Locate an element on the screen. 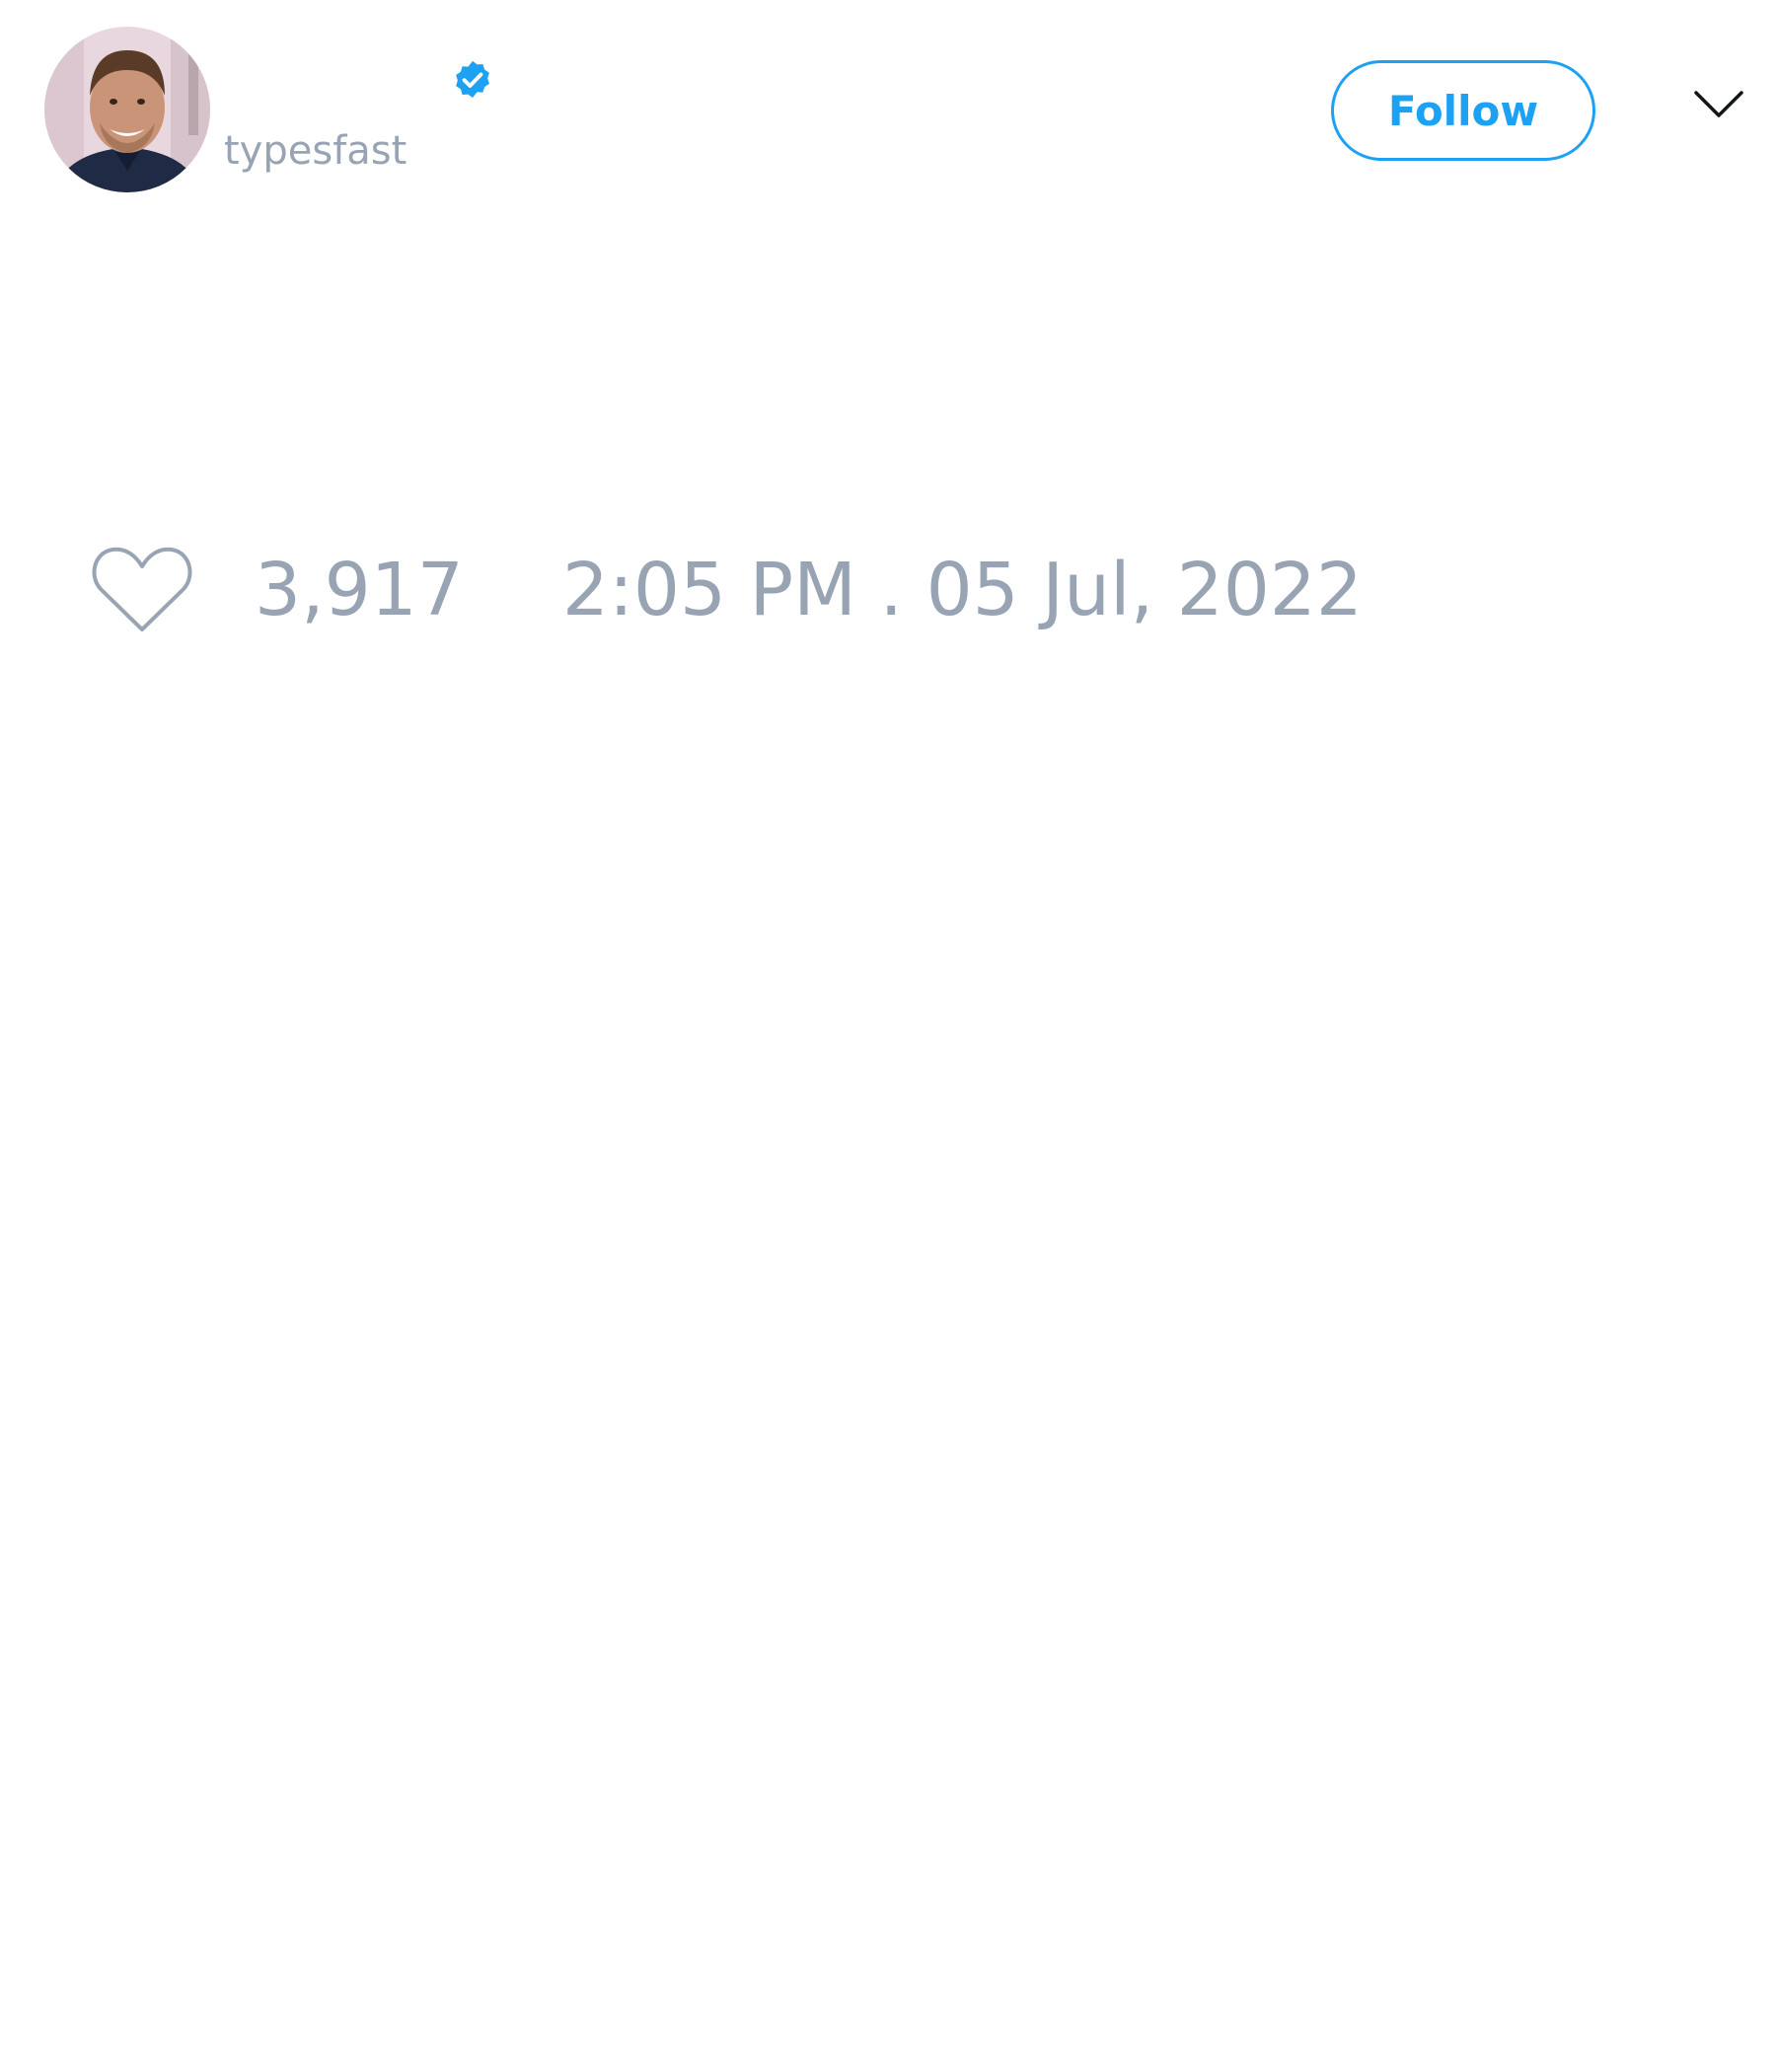  like-count: 3,917 is located at coordinates (359, 590).